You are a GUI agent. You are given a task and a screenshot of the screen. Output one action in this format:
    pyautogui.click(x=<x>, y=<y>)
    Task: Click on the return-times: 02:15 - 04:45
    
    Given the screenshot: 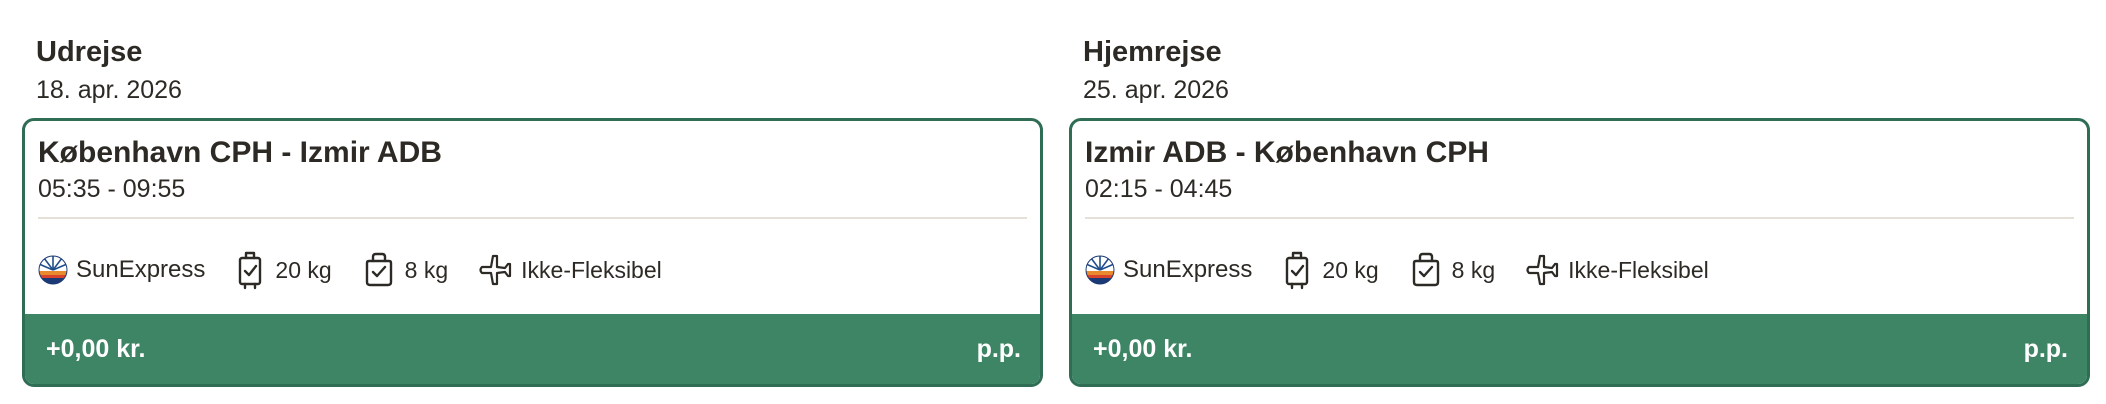 What is the action you would take?
    pyautogui.click(x=1159, y=189)
    